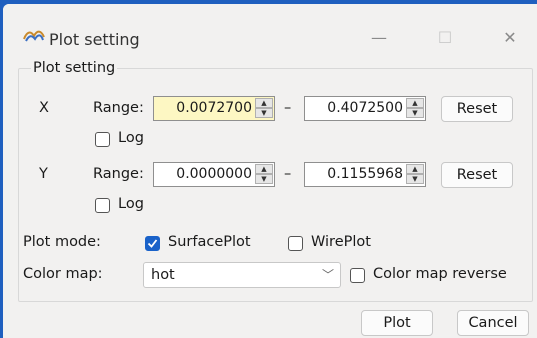 The image size is (537, 338). What do you see at coordinates (242, 275) in the screenshot?
I see `color-map-select: hot ﹀` at bounding box center [242, 275].